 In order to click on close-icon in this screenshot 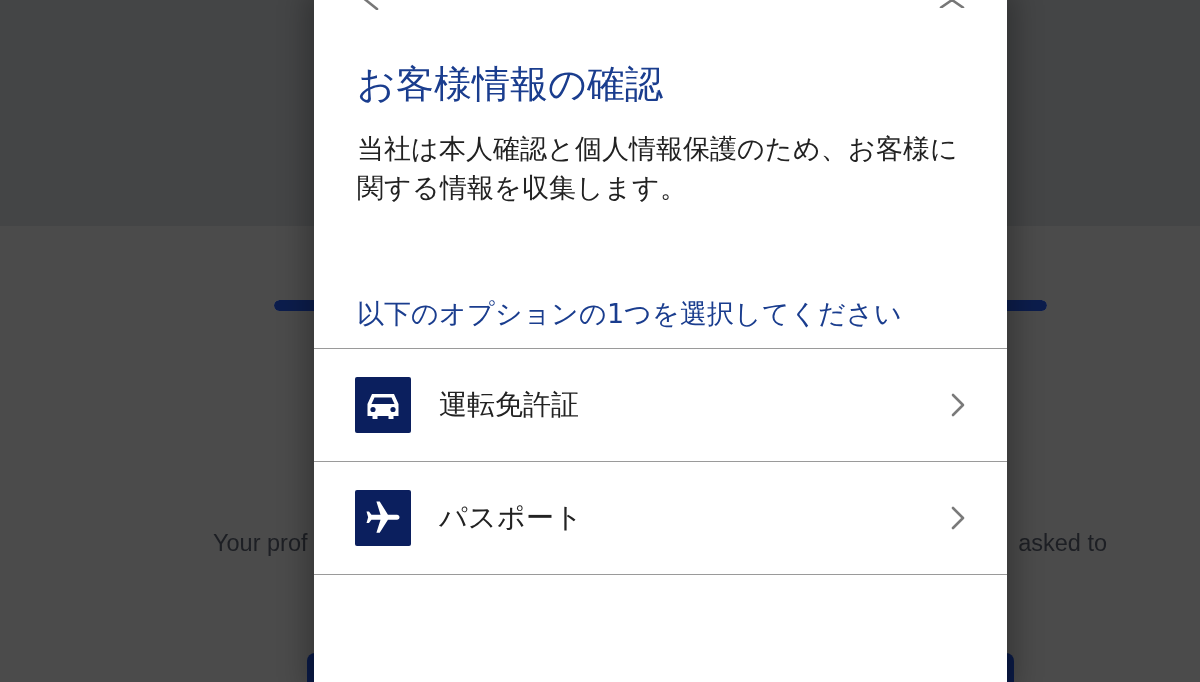, I will do `click(952, 4)`.